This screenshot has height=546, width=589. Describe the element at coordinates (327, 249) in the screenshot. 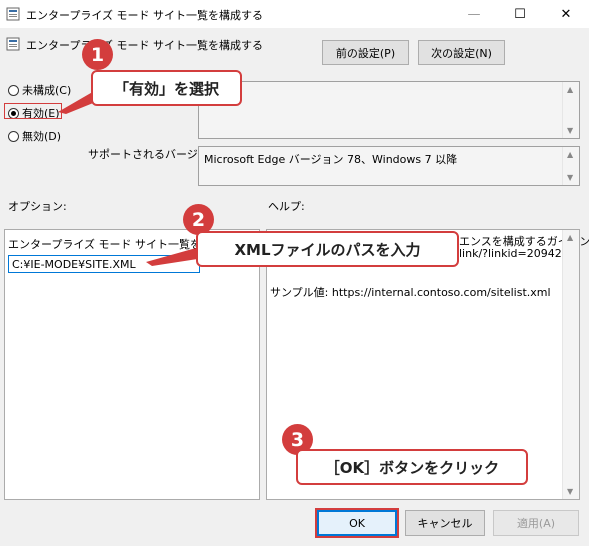

I see `step2-callout: XMLファイルのパスを入力` at that location.